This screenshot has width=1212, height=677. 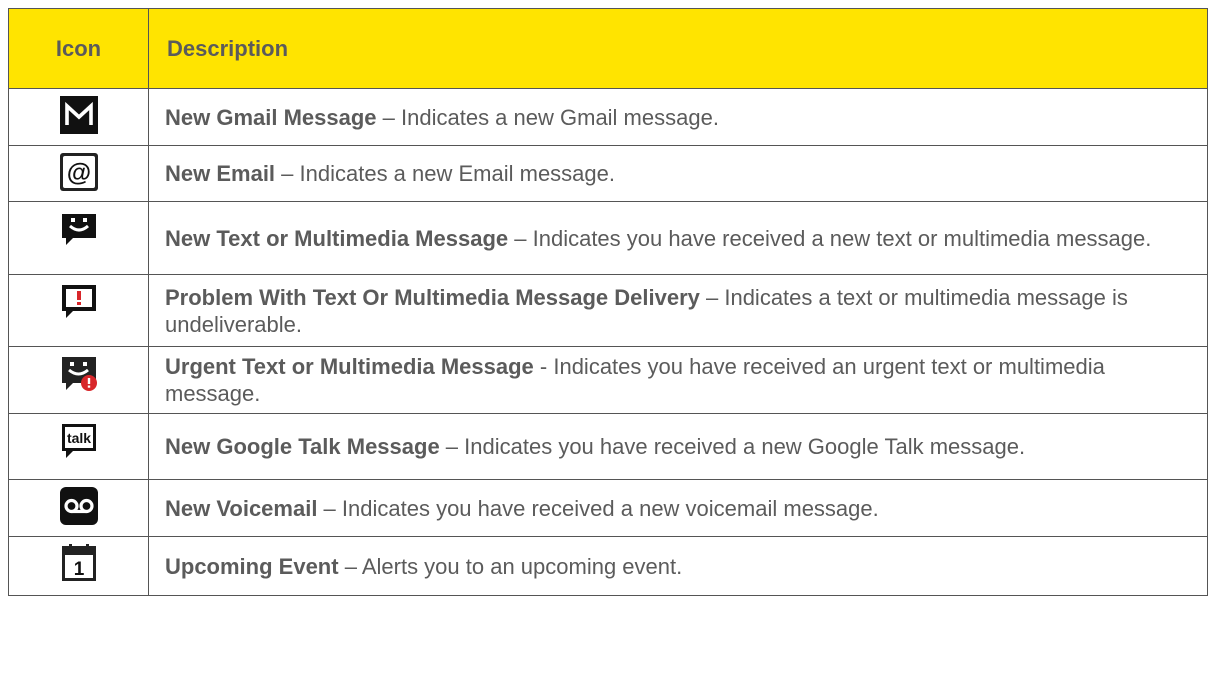 What do you see at coordinates (79, 115) in the screenshot?
I see `gmail-icon` at bounding box center [79, 115].